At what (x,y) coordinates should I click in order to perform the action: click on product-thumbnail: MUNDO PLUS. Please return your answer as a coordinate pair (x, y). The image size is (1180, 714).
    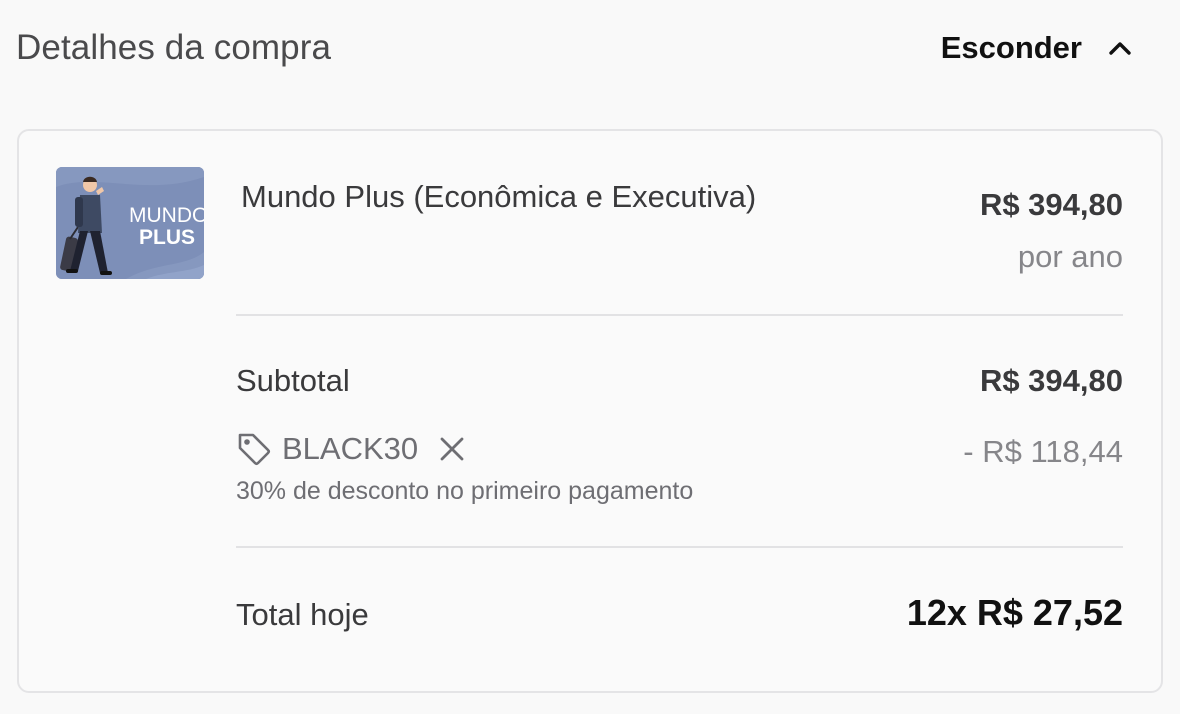
    Looking at the image, I should click on (130, 223).